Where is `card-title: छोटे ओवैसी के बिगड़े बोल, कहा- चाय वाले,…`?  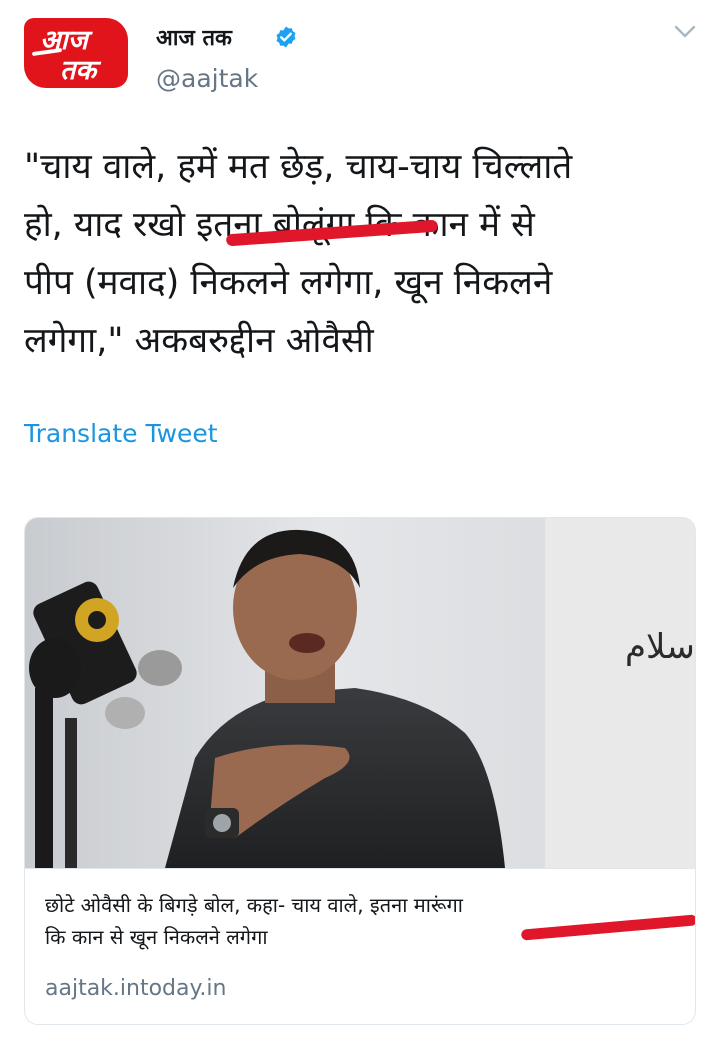 card-title: छोटे ओवैसी के बिगड़े बोल, कहा- चाय वाले,… is located at coordinates (365, 921).